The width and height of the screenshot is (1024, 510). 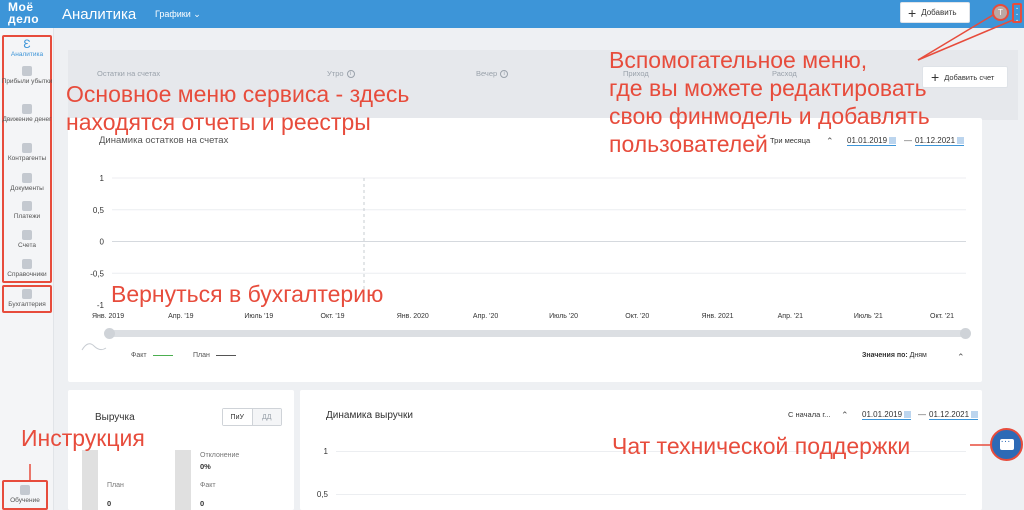 What do you see at coordinates (247, 294) in the screenshot?
I see `annotation-back-to-accounting: Вернуться в бухгалтерию` at bounding box center [247, 294].